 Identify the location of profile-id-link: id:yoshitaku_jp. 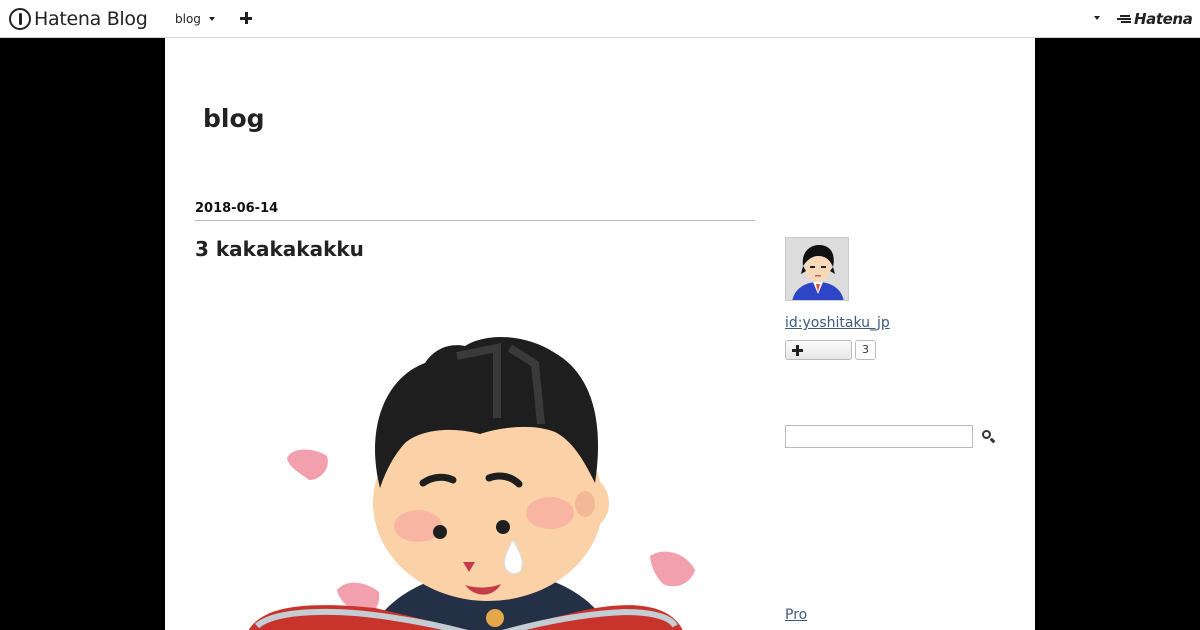
(837, 323).